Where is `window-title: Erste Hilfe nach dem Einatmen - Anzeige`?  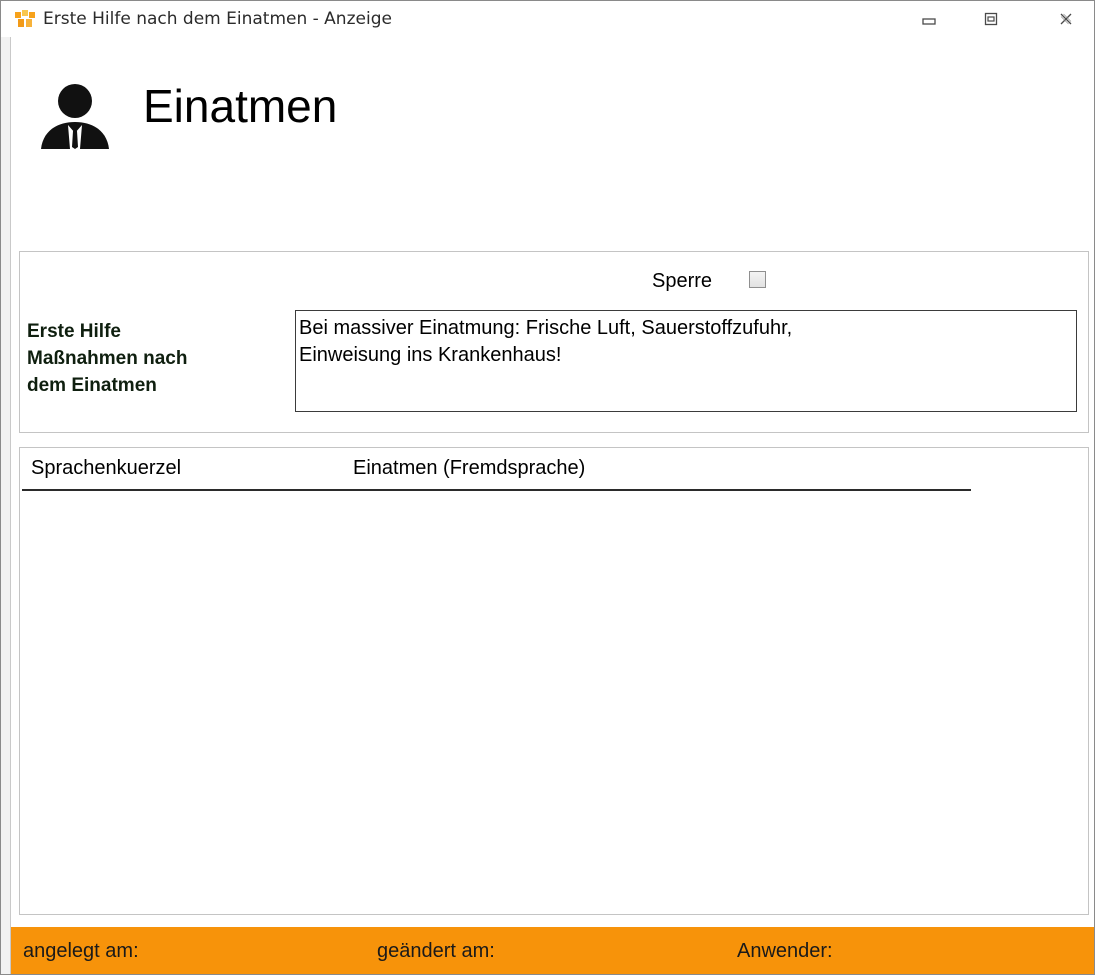 window-title: Erste Hilfe nach dem Einatmen - Anzeige is located at coordinates (217, 19).